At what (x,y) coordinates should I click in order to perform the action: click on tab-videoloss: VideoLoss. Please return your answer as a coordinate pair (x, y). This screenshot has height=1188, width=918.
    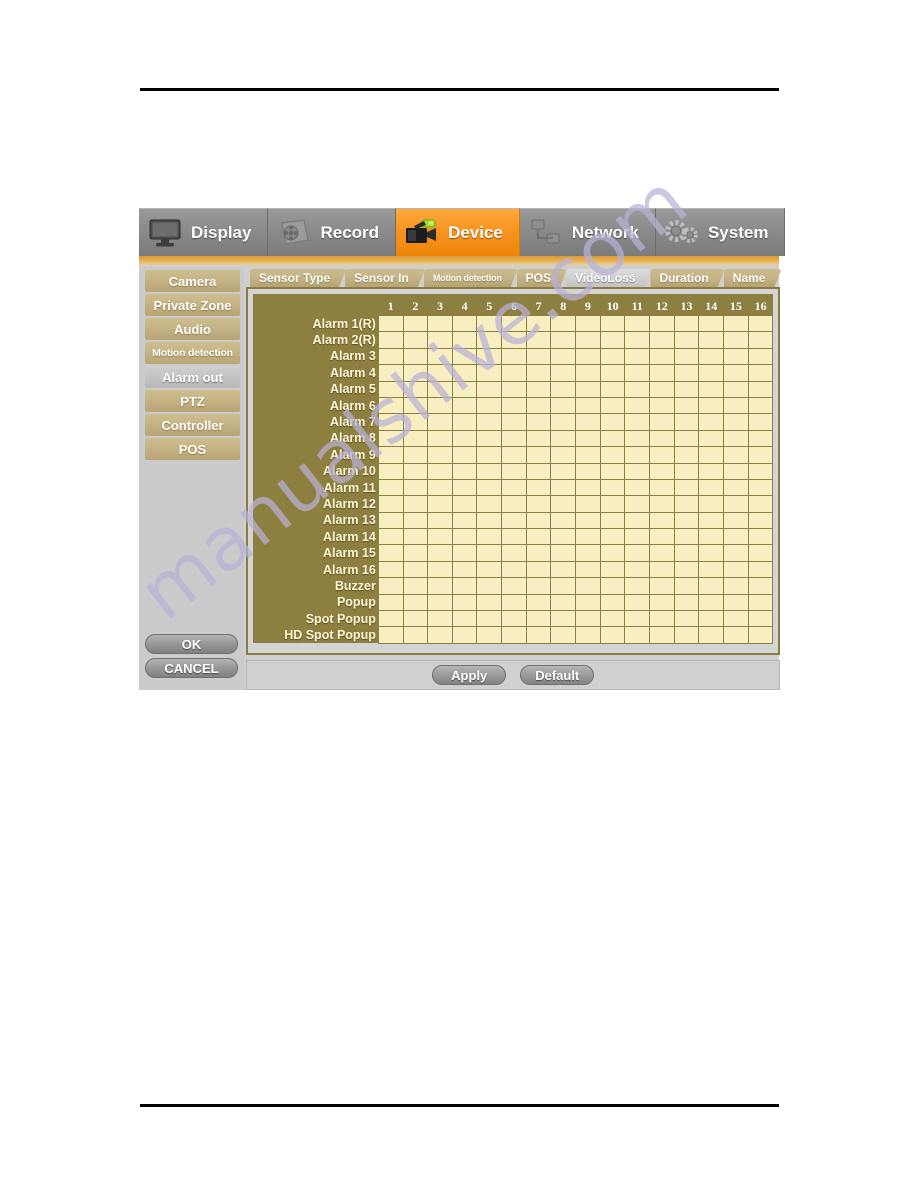
    Looking at the image, I should click on (608, 278).